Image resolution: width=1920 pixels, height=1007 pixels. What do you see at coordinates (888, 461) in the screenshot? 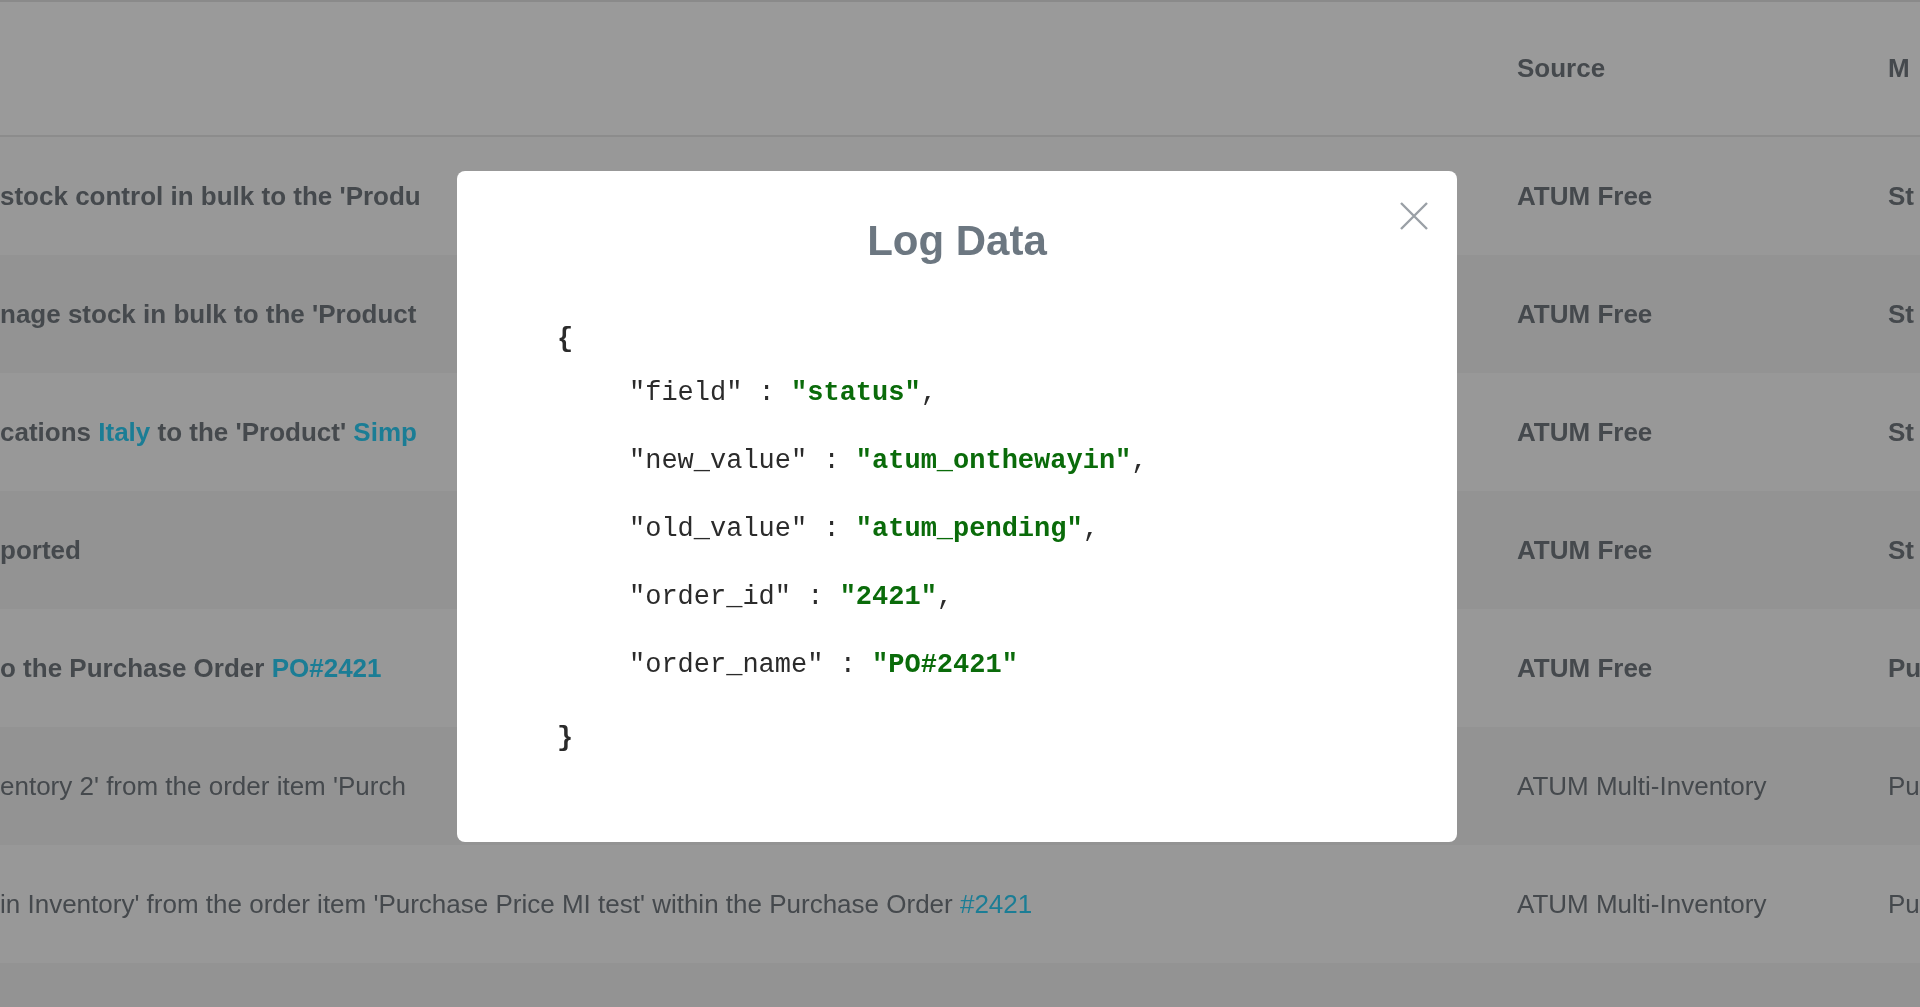
I see `code-line: "new_value" : "atum_onthewayin",` at bounding box center [888, 461].